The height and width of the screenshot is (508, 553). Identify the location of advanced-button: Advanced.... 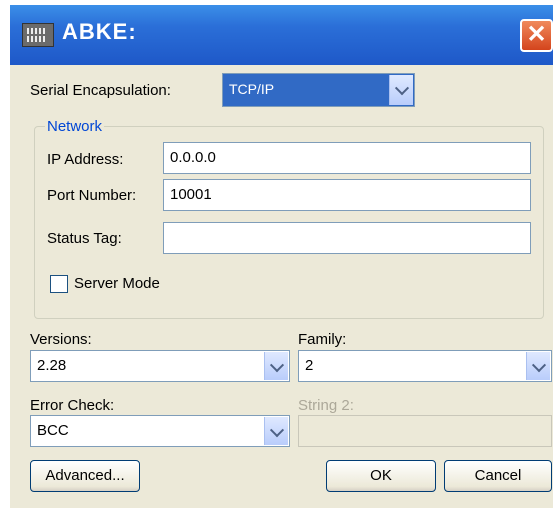
(85, 476).